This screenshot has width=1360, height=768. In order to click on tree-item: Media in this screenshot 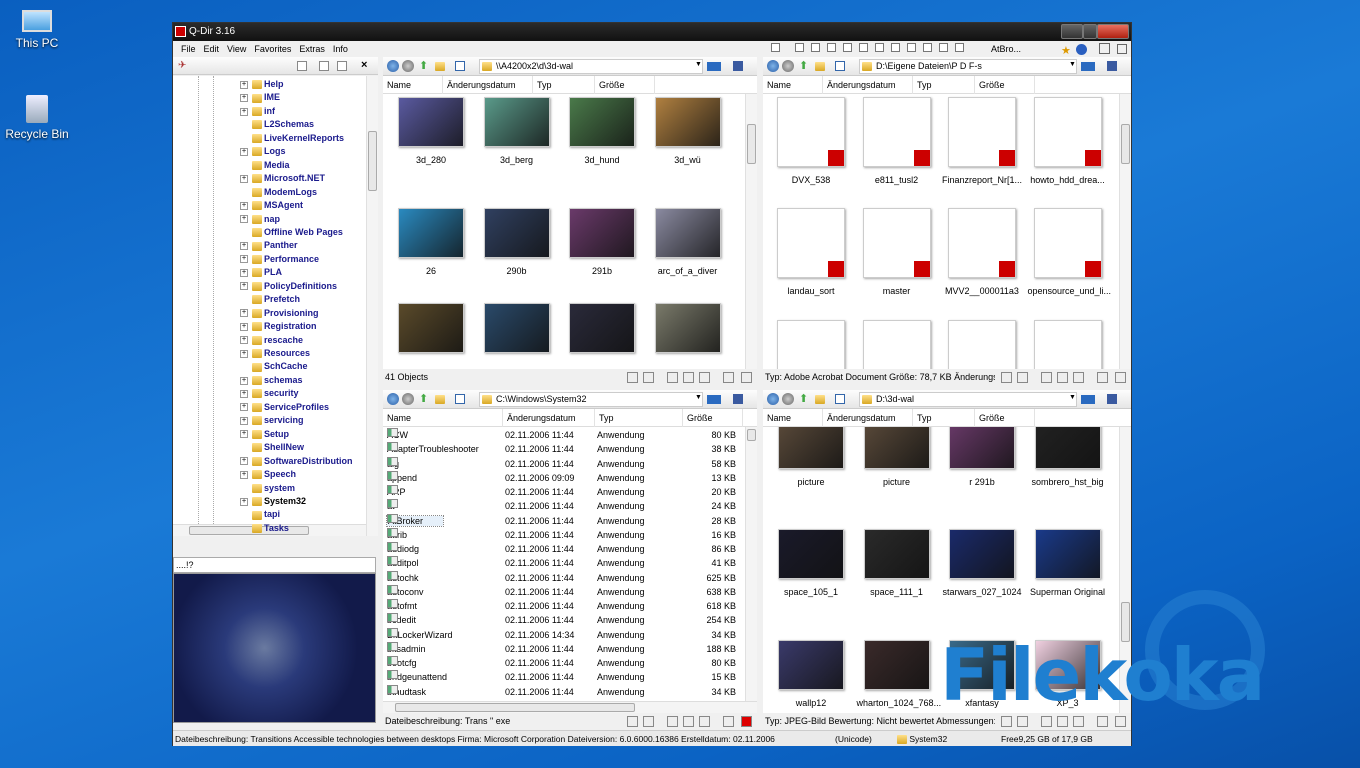, I will do `click(265, 165)`.